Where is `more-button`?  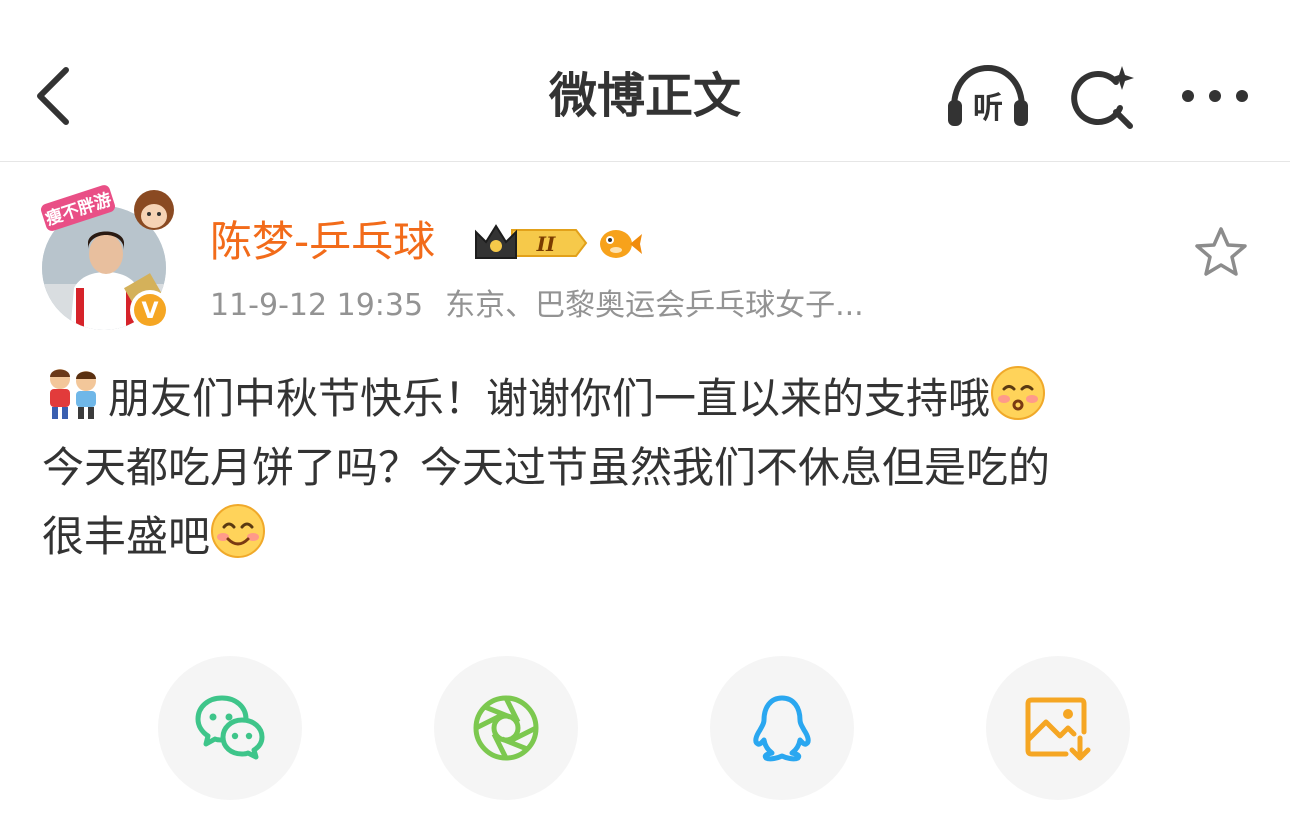 more-button is located at coordinates (1215, 96).